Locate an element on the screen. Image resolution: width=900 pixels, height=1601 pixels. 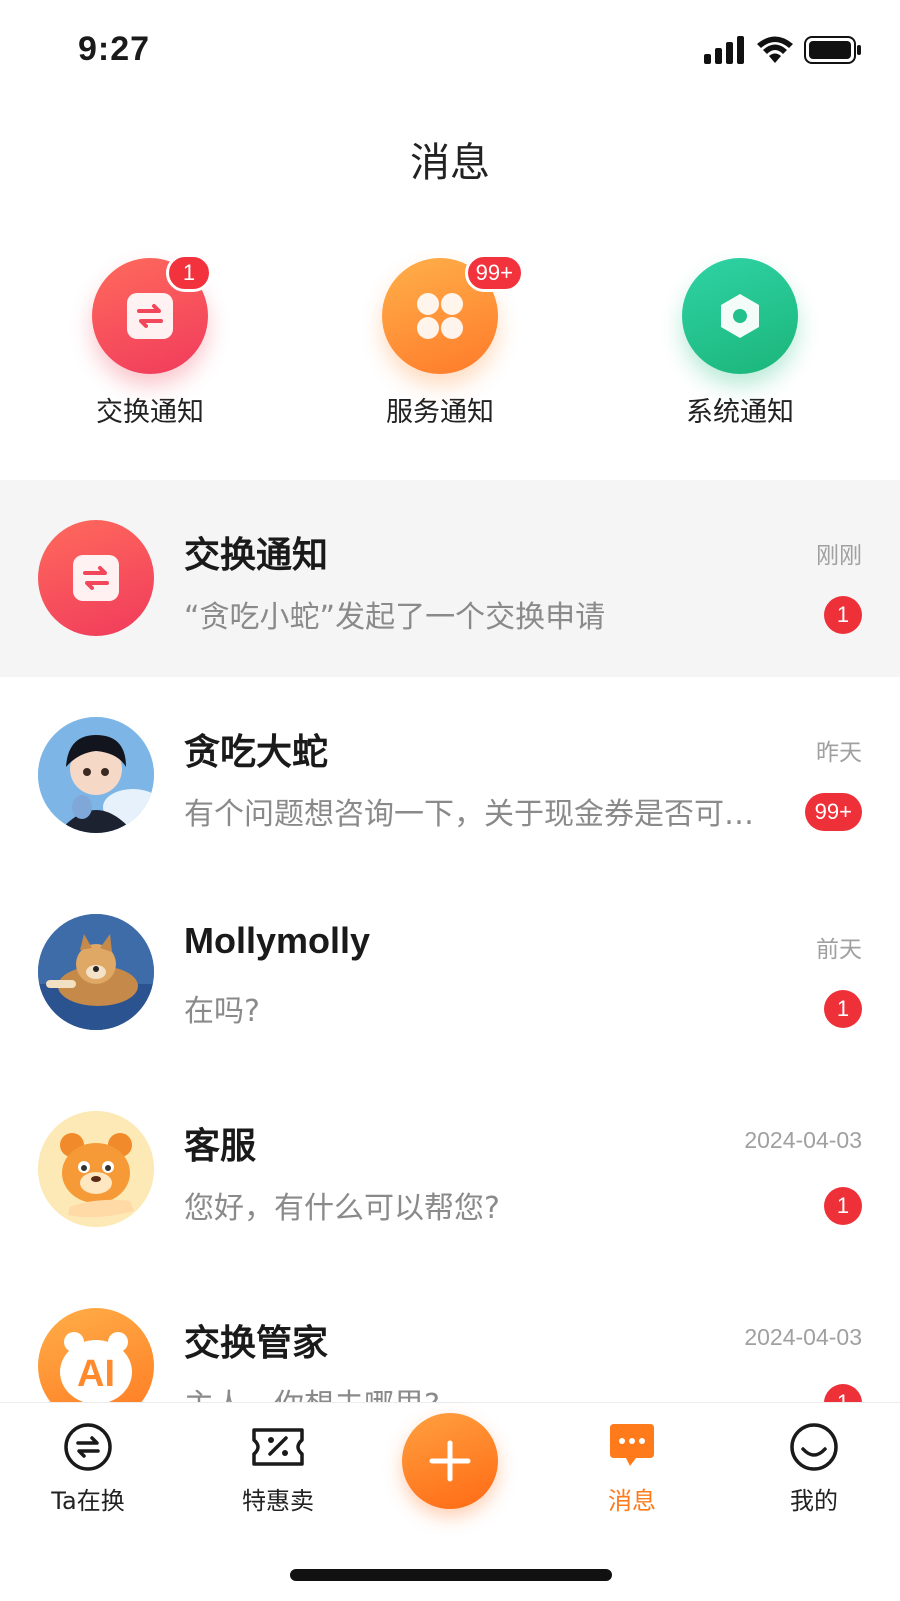
message-preview: 在吗? is located at coordinates (222, 1011).